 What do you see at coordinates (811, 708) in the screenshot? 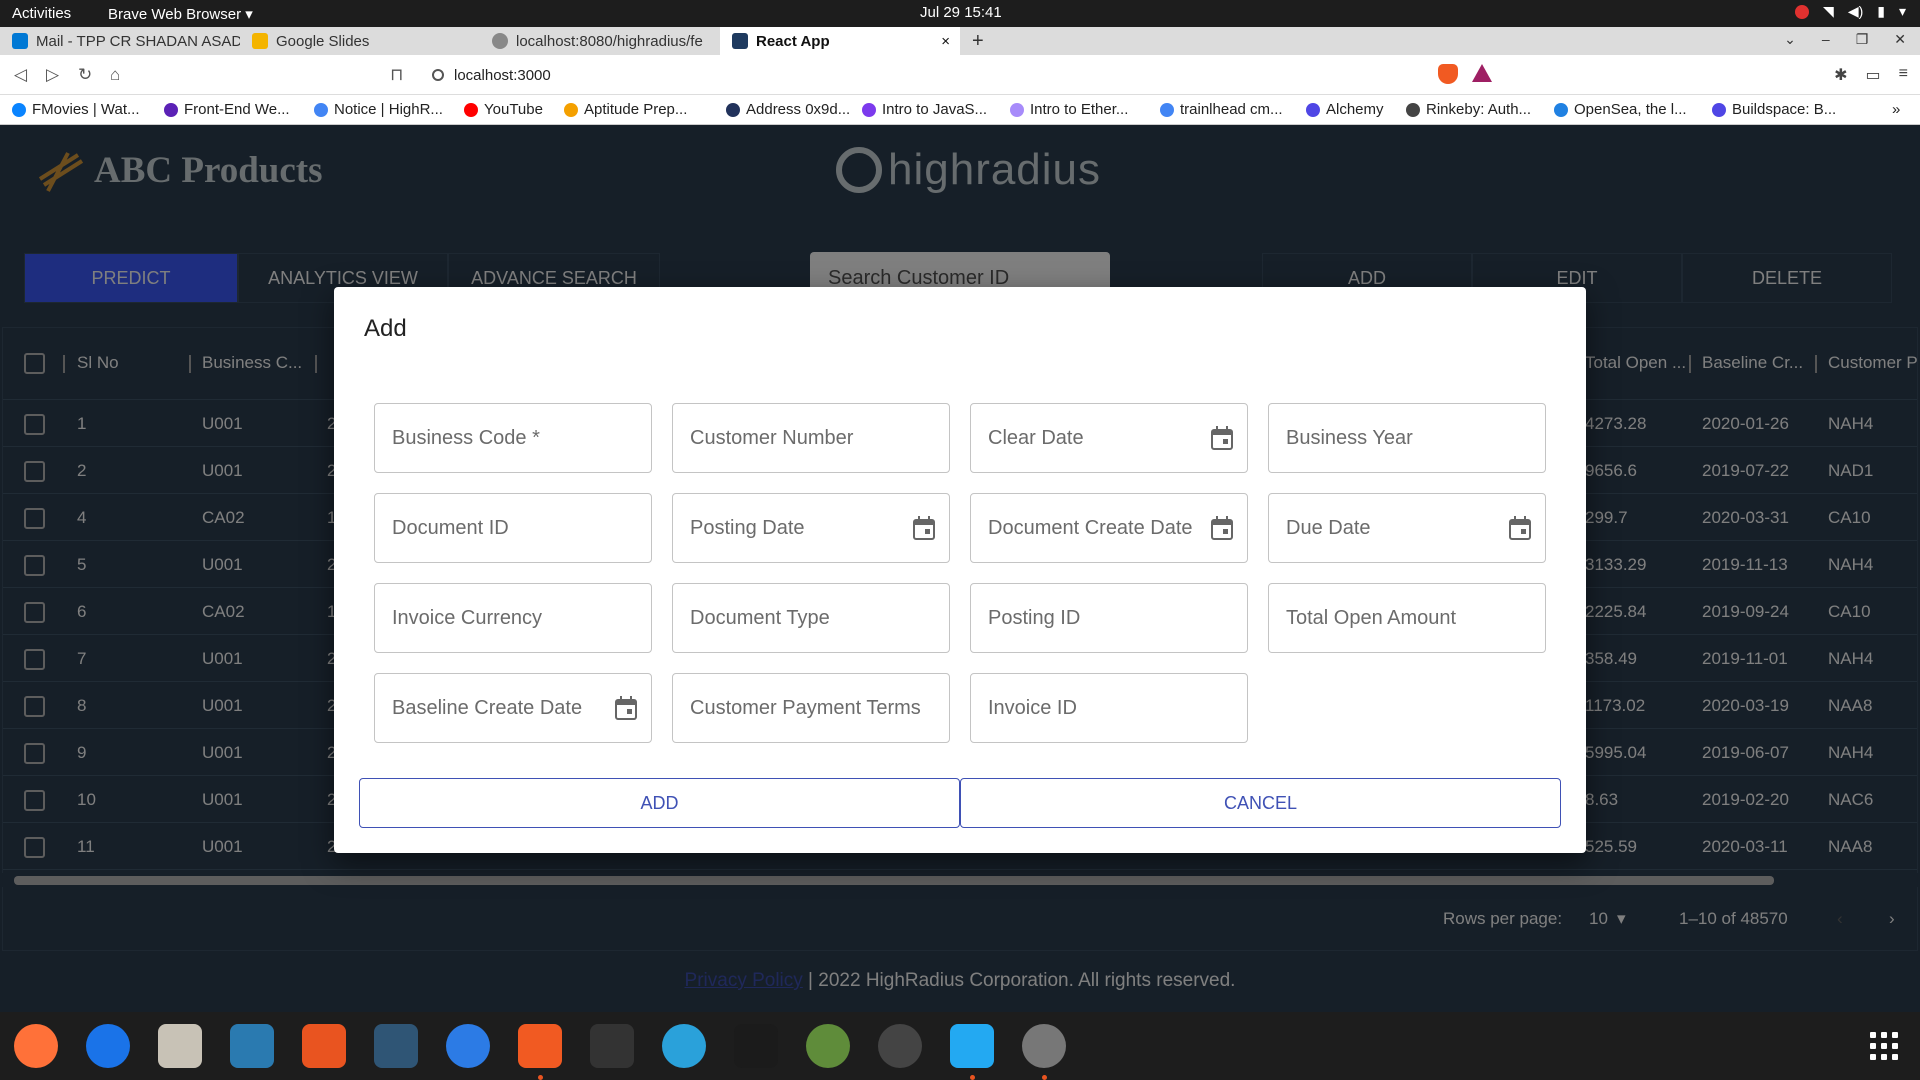
I see `field-customer-payment-terms: Customer Payment Terms` at bounding box center [811, 708].